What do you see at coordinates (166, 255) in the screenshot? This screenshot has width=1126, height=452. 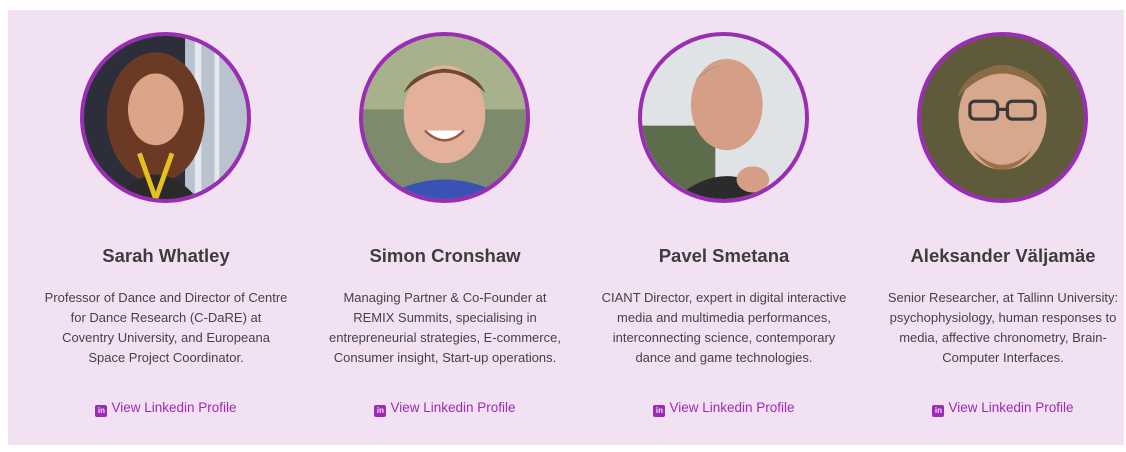 I see `person-name: Sarah Whatley` at bounding box center [166, 255].